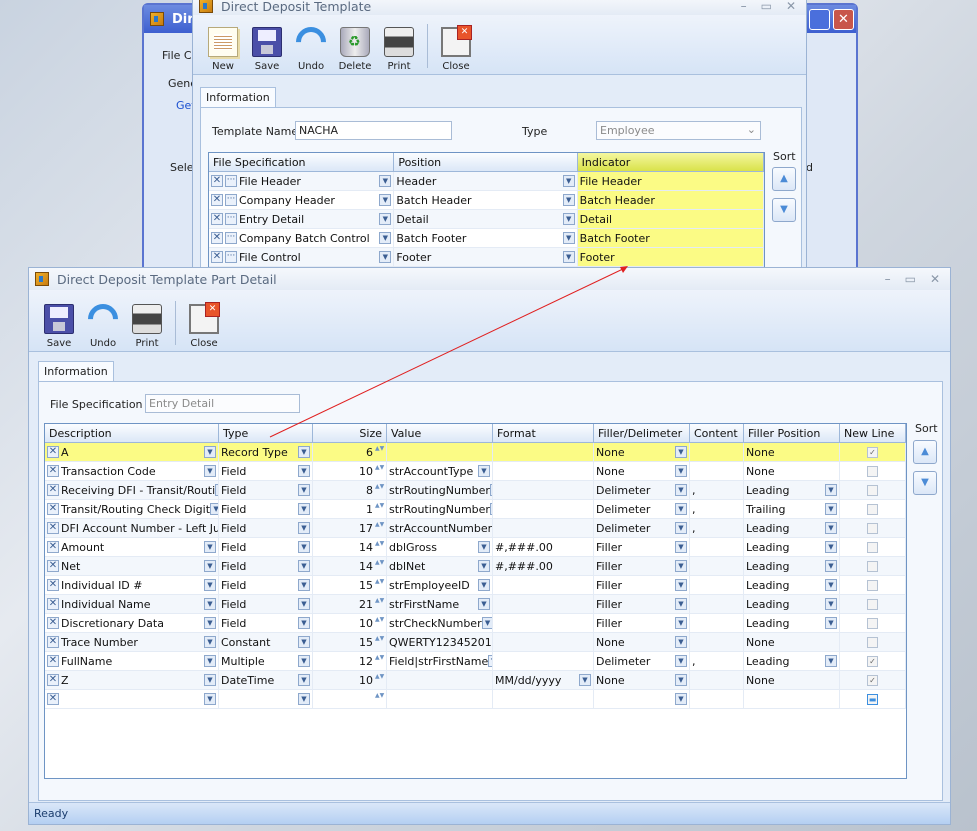 The image size is (977, 831). What do you see at coordinates (373, 130) in the screenshot?
I see `template-name-input: NACHA` at bounding box center [373, 130].